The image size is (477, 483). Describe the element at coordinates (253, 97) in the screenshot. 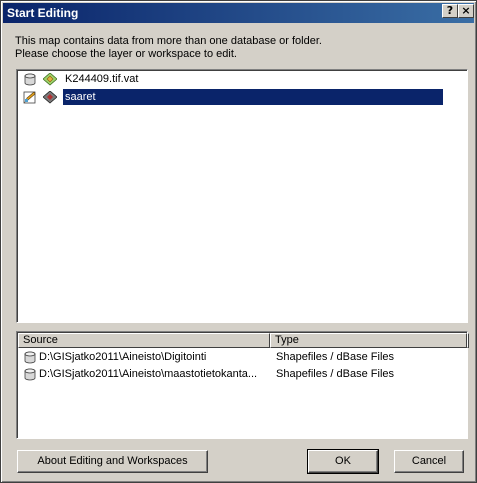

I see `layer-name: saaret` at that location.